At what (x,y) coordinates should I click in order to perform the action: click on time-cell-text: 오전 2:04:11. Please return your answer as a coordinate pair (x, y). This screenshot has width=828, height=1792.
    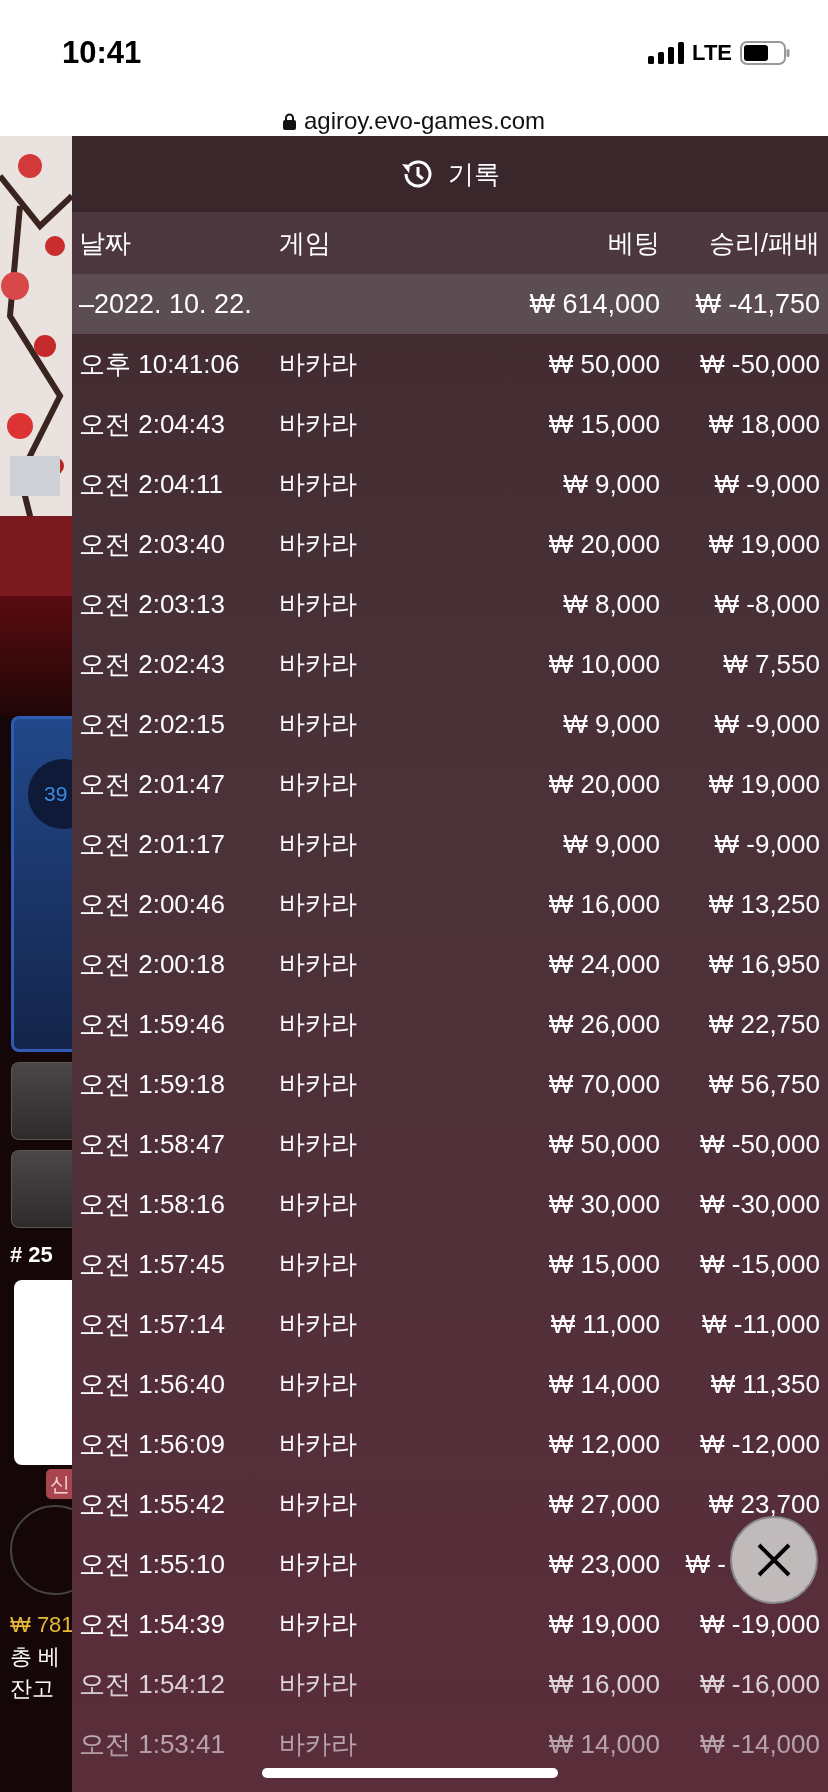
    Looking at the image, I should click on (152, 484).